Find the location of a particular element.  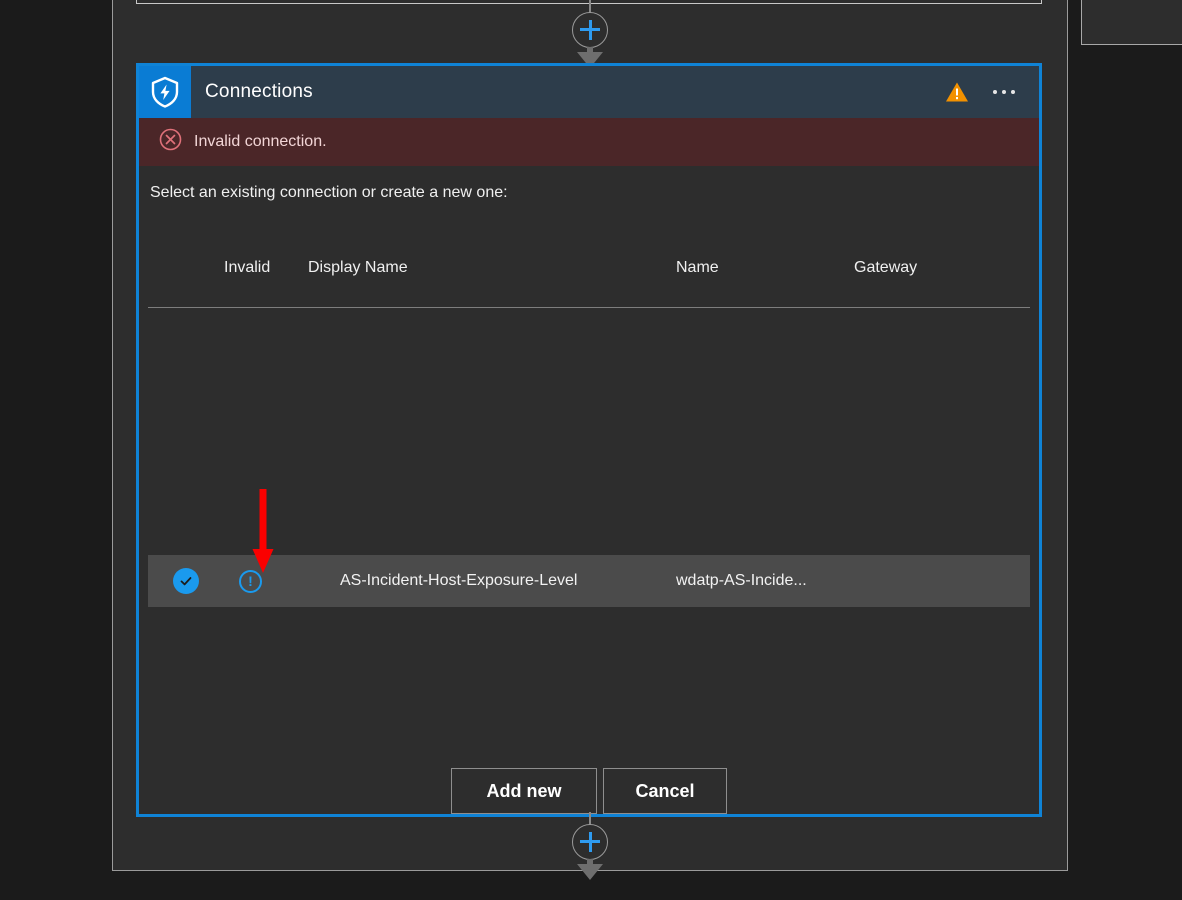

ellipsis-icon is located at coordinates (1004, 92).